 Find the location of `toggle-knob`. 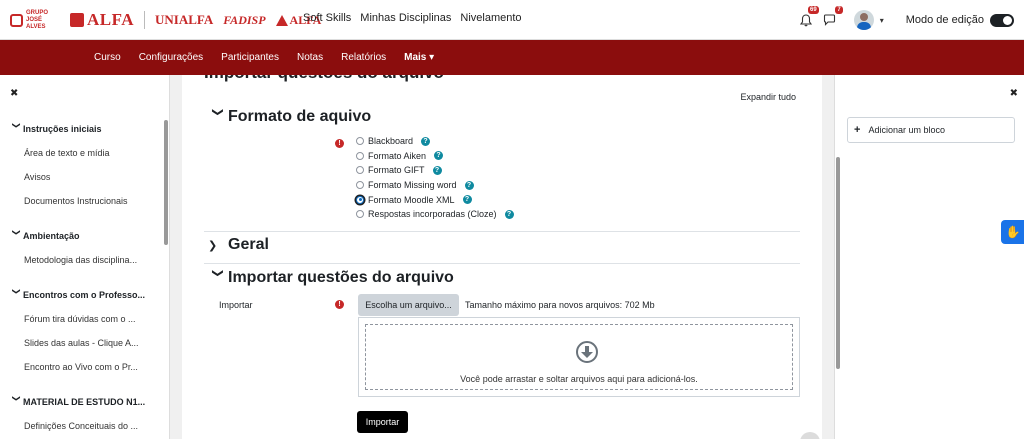

toggle-knob is located at coordinates (1007, 20).